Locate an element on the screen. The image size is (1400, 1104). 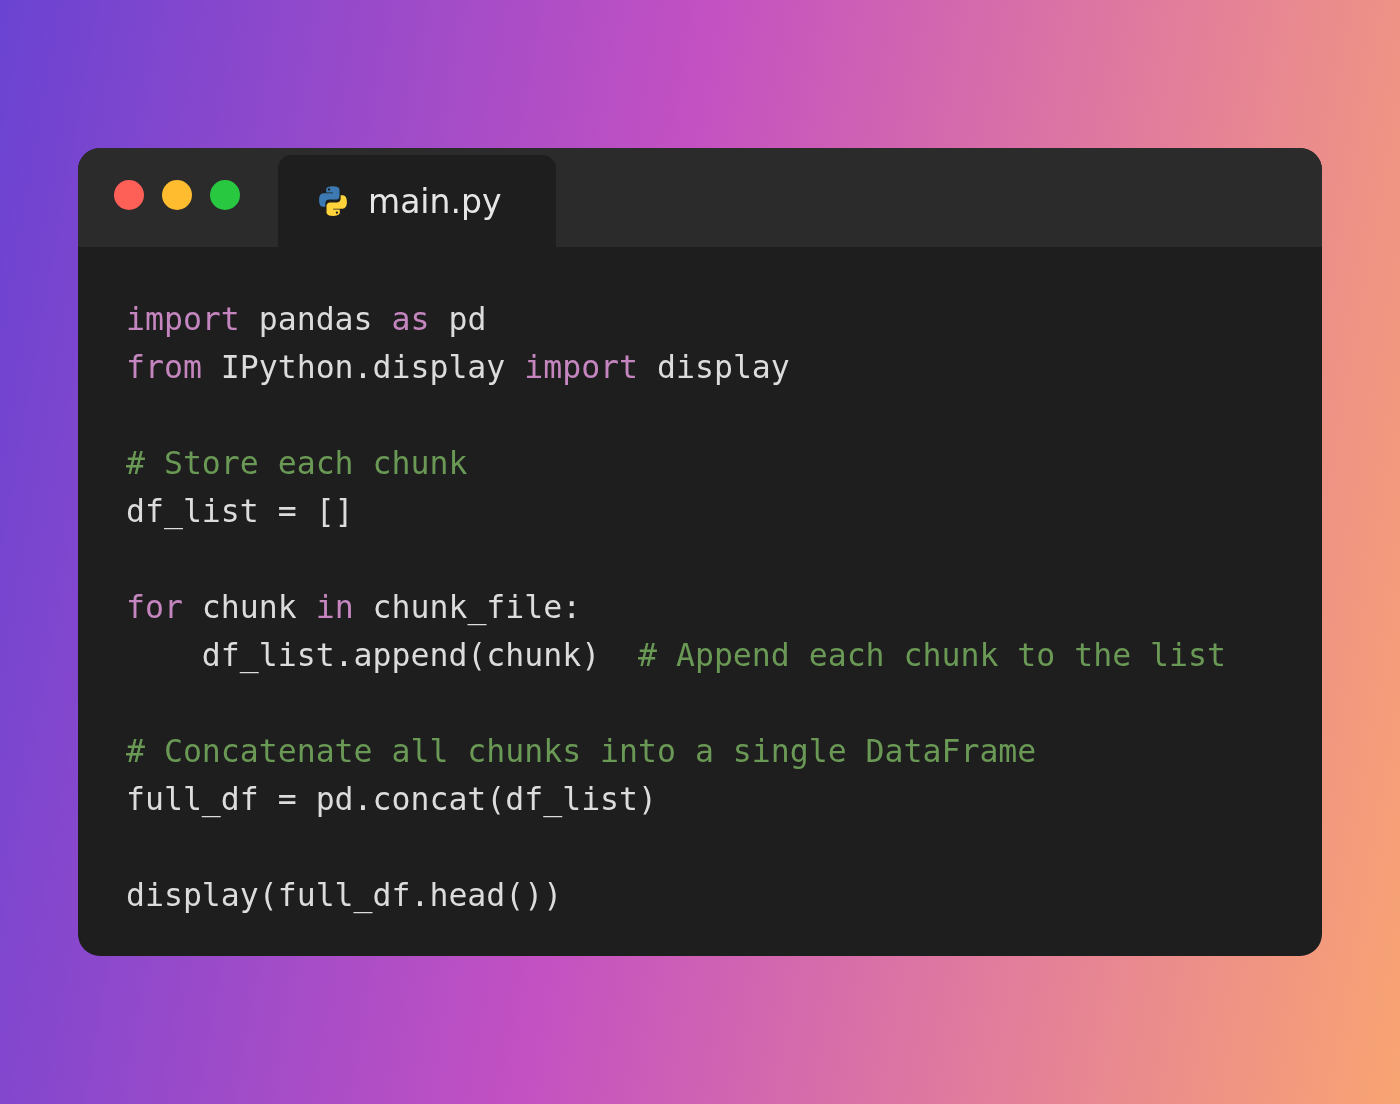
file-tab: main.py is located at coordinates (417, 201).